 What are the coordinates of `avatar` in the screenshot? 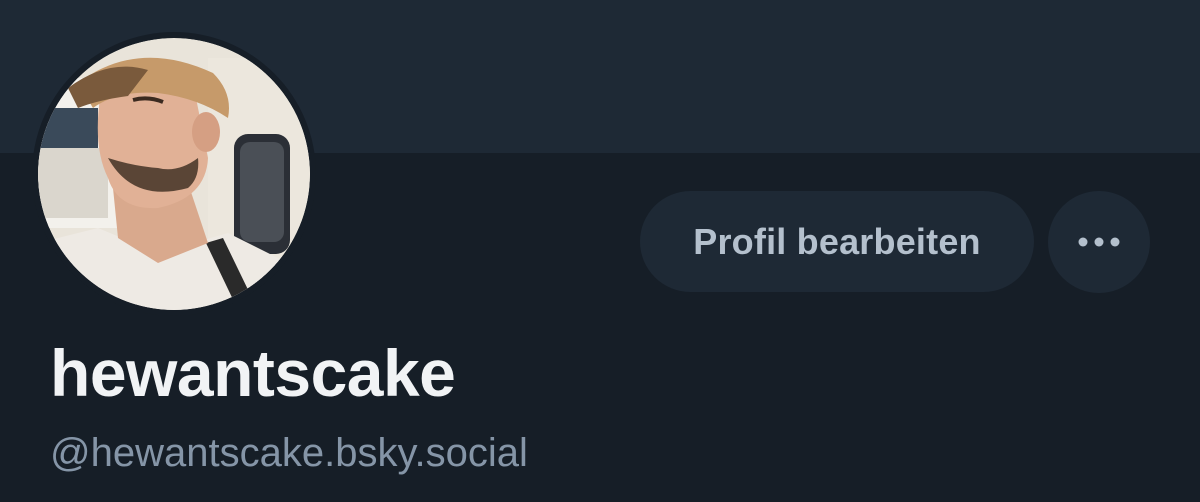 It's located at (174, 174).